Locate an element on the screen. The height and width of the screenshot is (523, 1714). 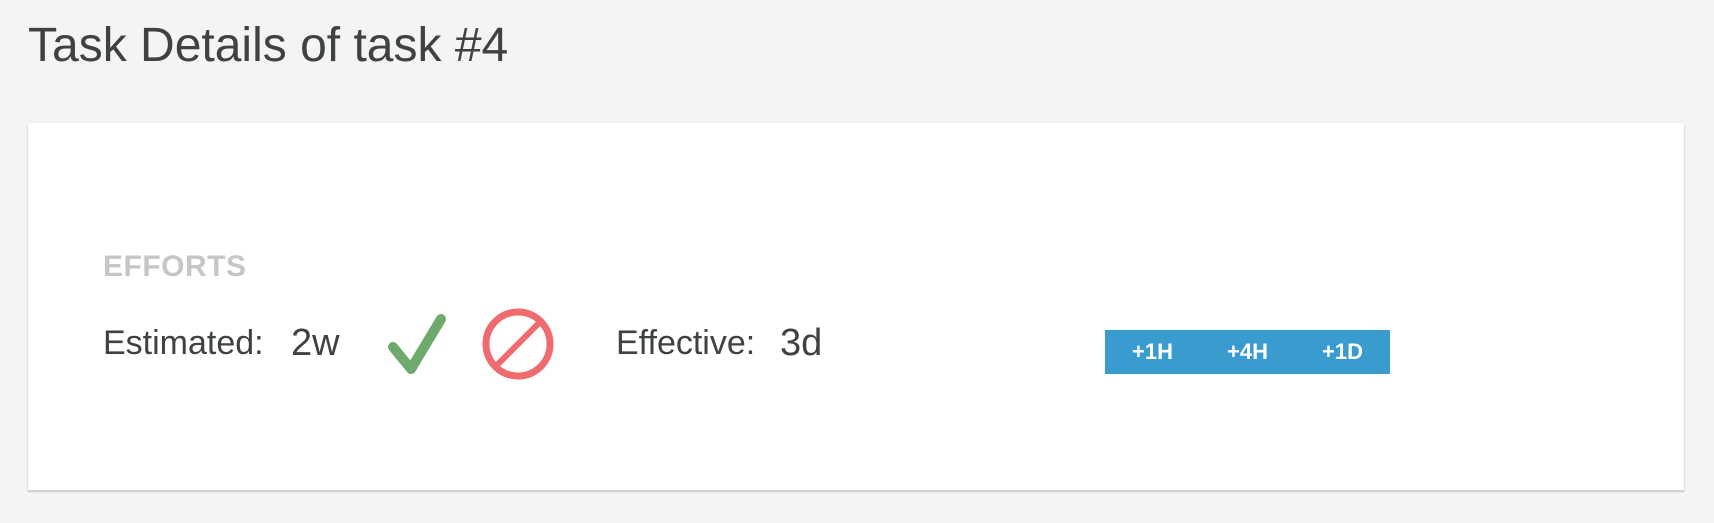
cancel-estimate-button is located at coordinates (518, 344).